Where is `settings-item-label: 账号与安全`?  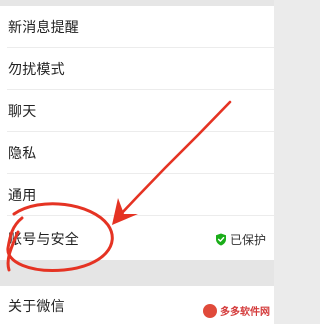
settings-item-label: 账号与安全 is located at coordinates (43, 240).